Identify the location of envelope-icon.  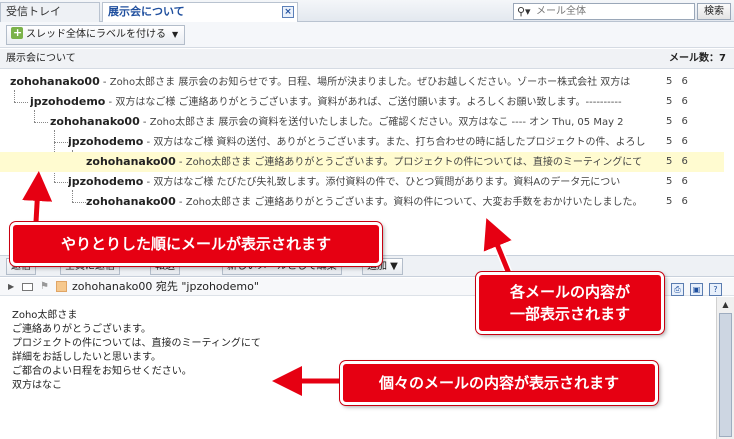
(27, 287).